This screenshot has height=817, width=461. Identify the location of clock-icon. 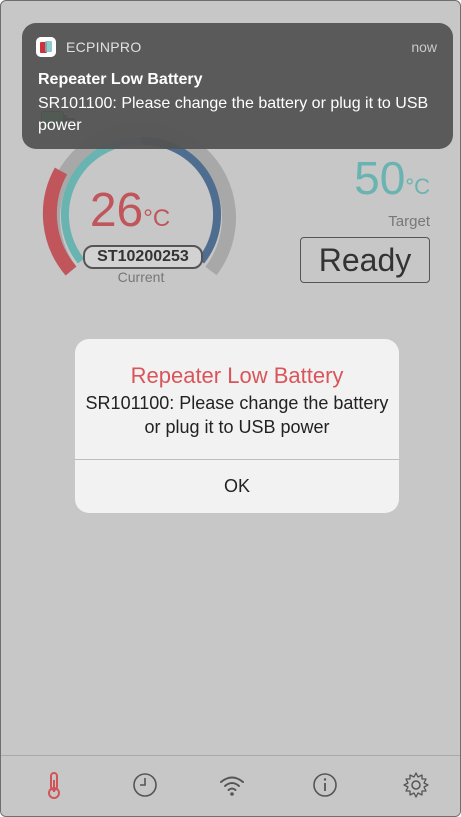
(145, 785).